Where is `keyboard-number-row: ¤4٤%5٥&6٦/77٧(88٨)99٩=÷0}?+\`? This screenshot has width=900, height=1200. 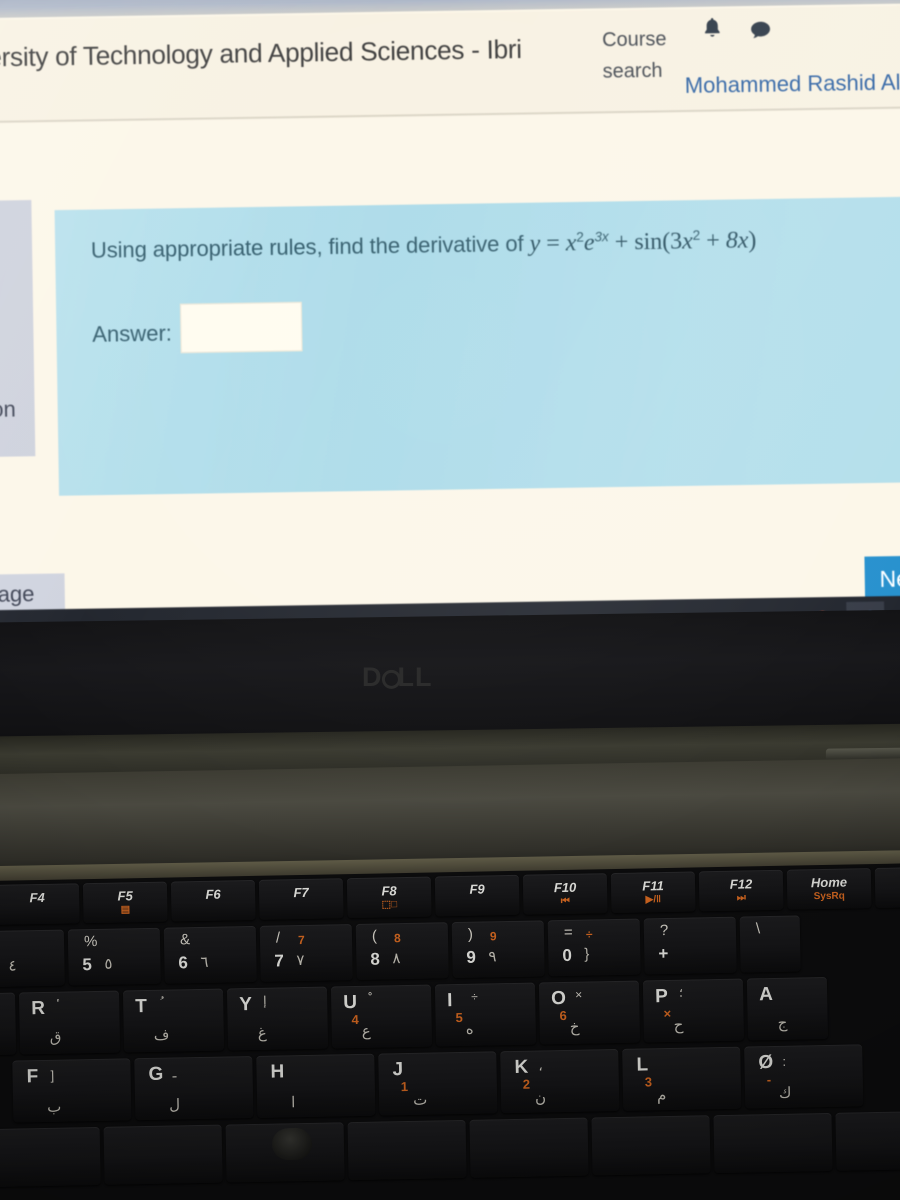 keyboard-number-row: ¤4٤%5٥&6٦/77٧(88٨)99٩=÷0}?+\ is located at coordinates (450, 950).